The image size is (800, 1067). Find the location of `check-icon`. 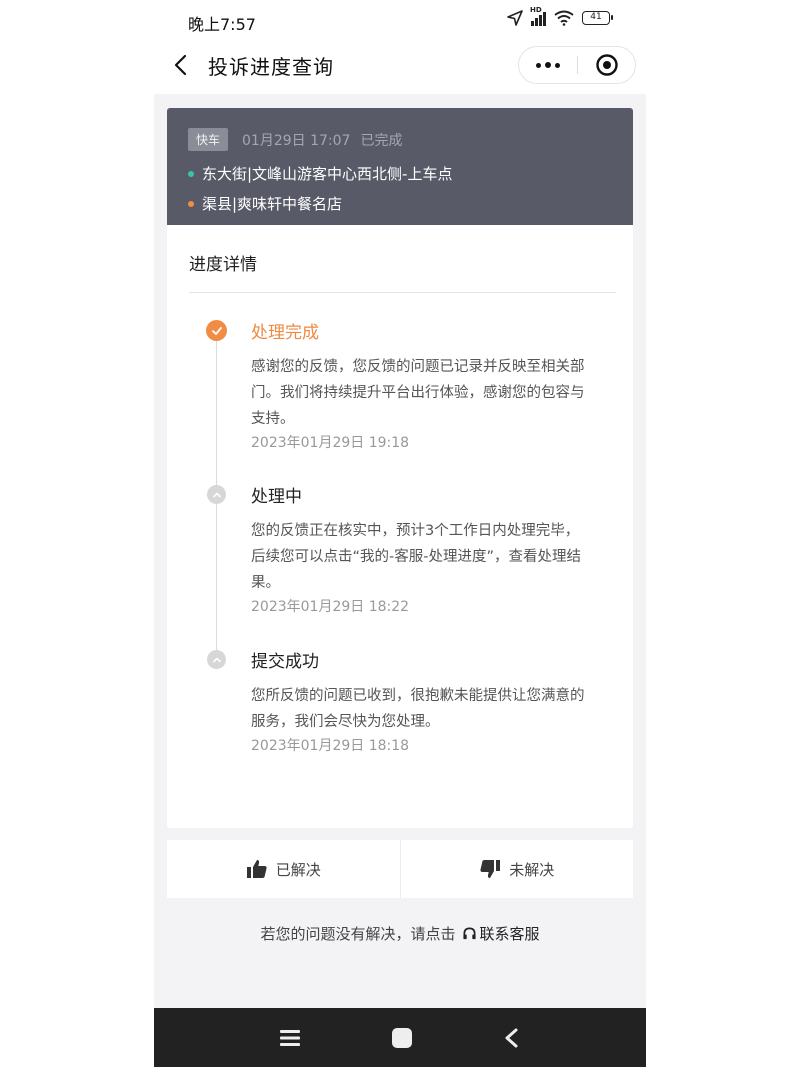

check-icon is located at coordinates (216, 330).